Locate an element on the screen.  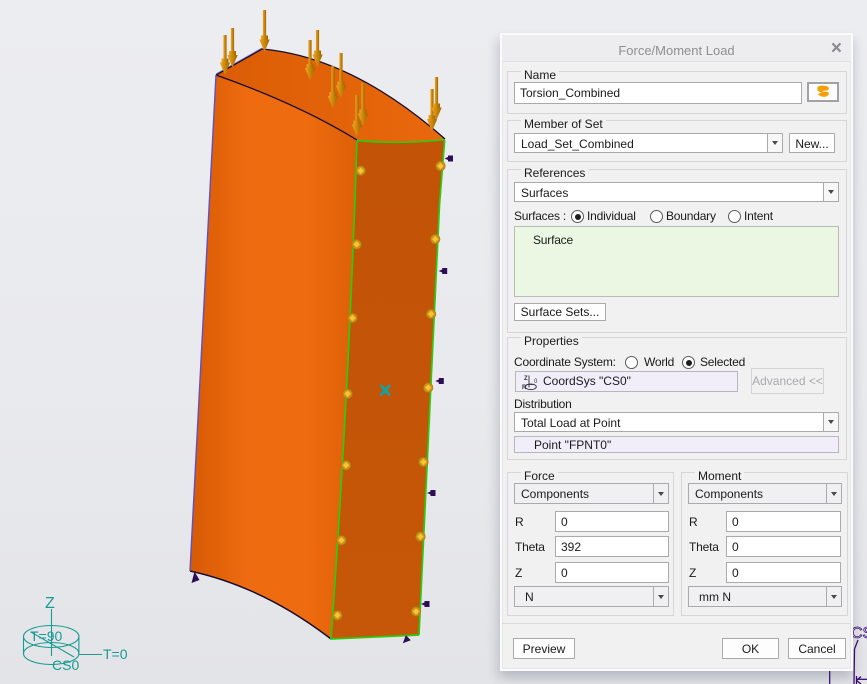
svg-text: T=0 is located at coordinates (115, 654).